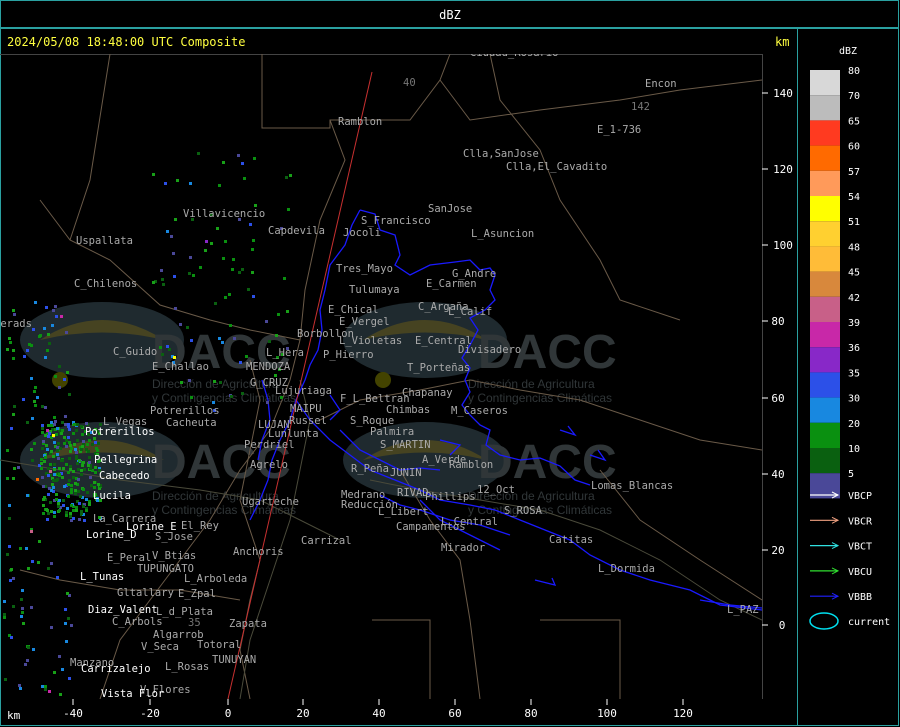 This screenshot has height=727, width=900. What do you see at coordinates (123, 610) in the screenshot?
I see `place-label-highlight: Diaz_Valent` at bounding box center [123, 610].